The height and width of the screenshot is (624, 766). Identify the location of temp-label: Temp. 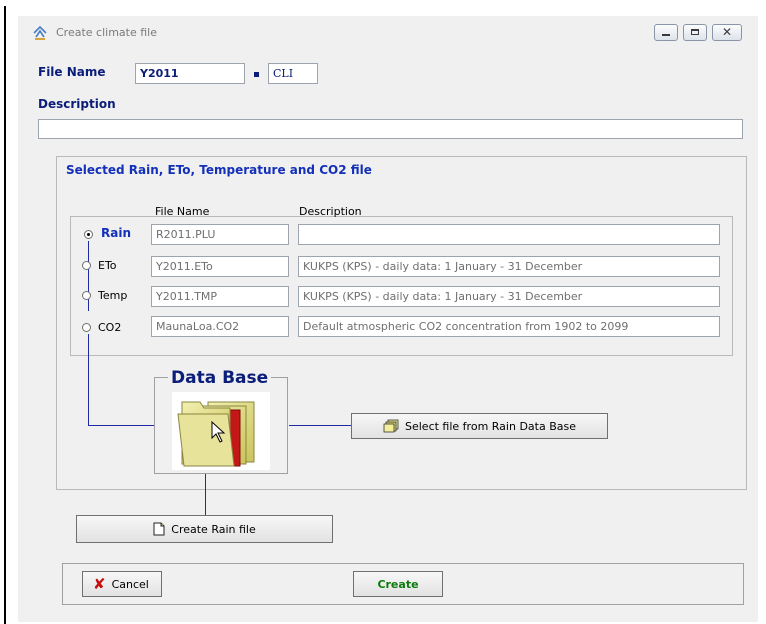
(112, 295).